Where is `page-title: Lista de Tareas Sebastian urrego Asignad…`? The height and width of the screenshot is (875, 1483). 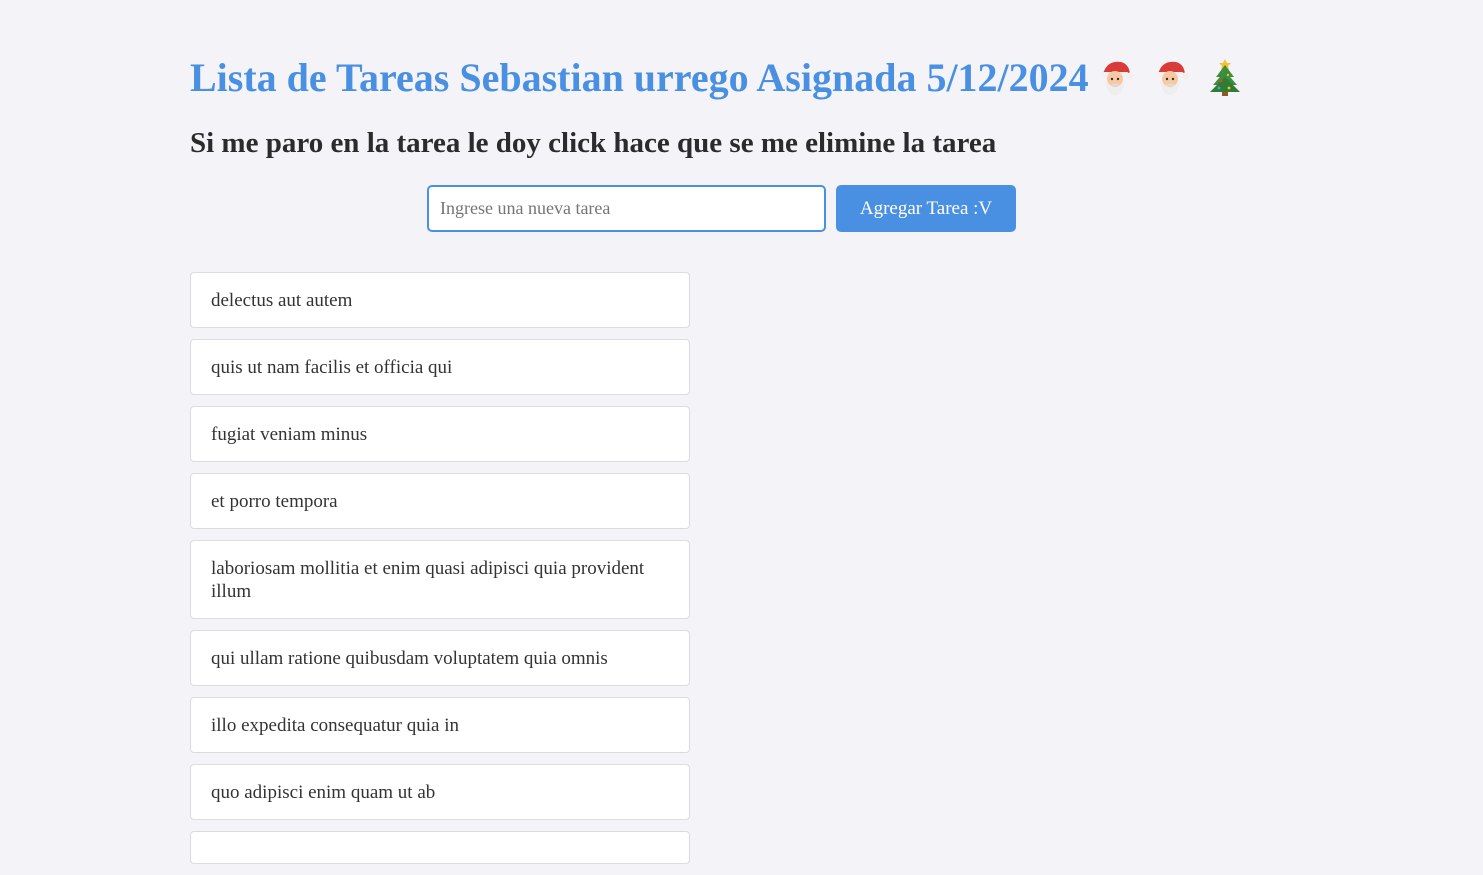 page-title: Lista de Tareas Sebastian urrego Asignad… is located at coordinates (725, 78).